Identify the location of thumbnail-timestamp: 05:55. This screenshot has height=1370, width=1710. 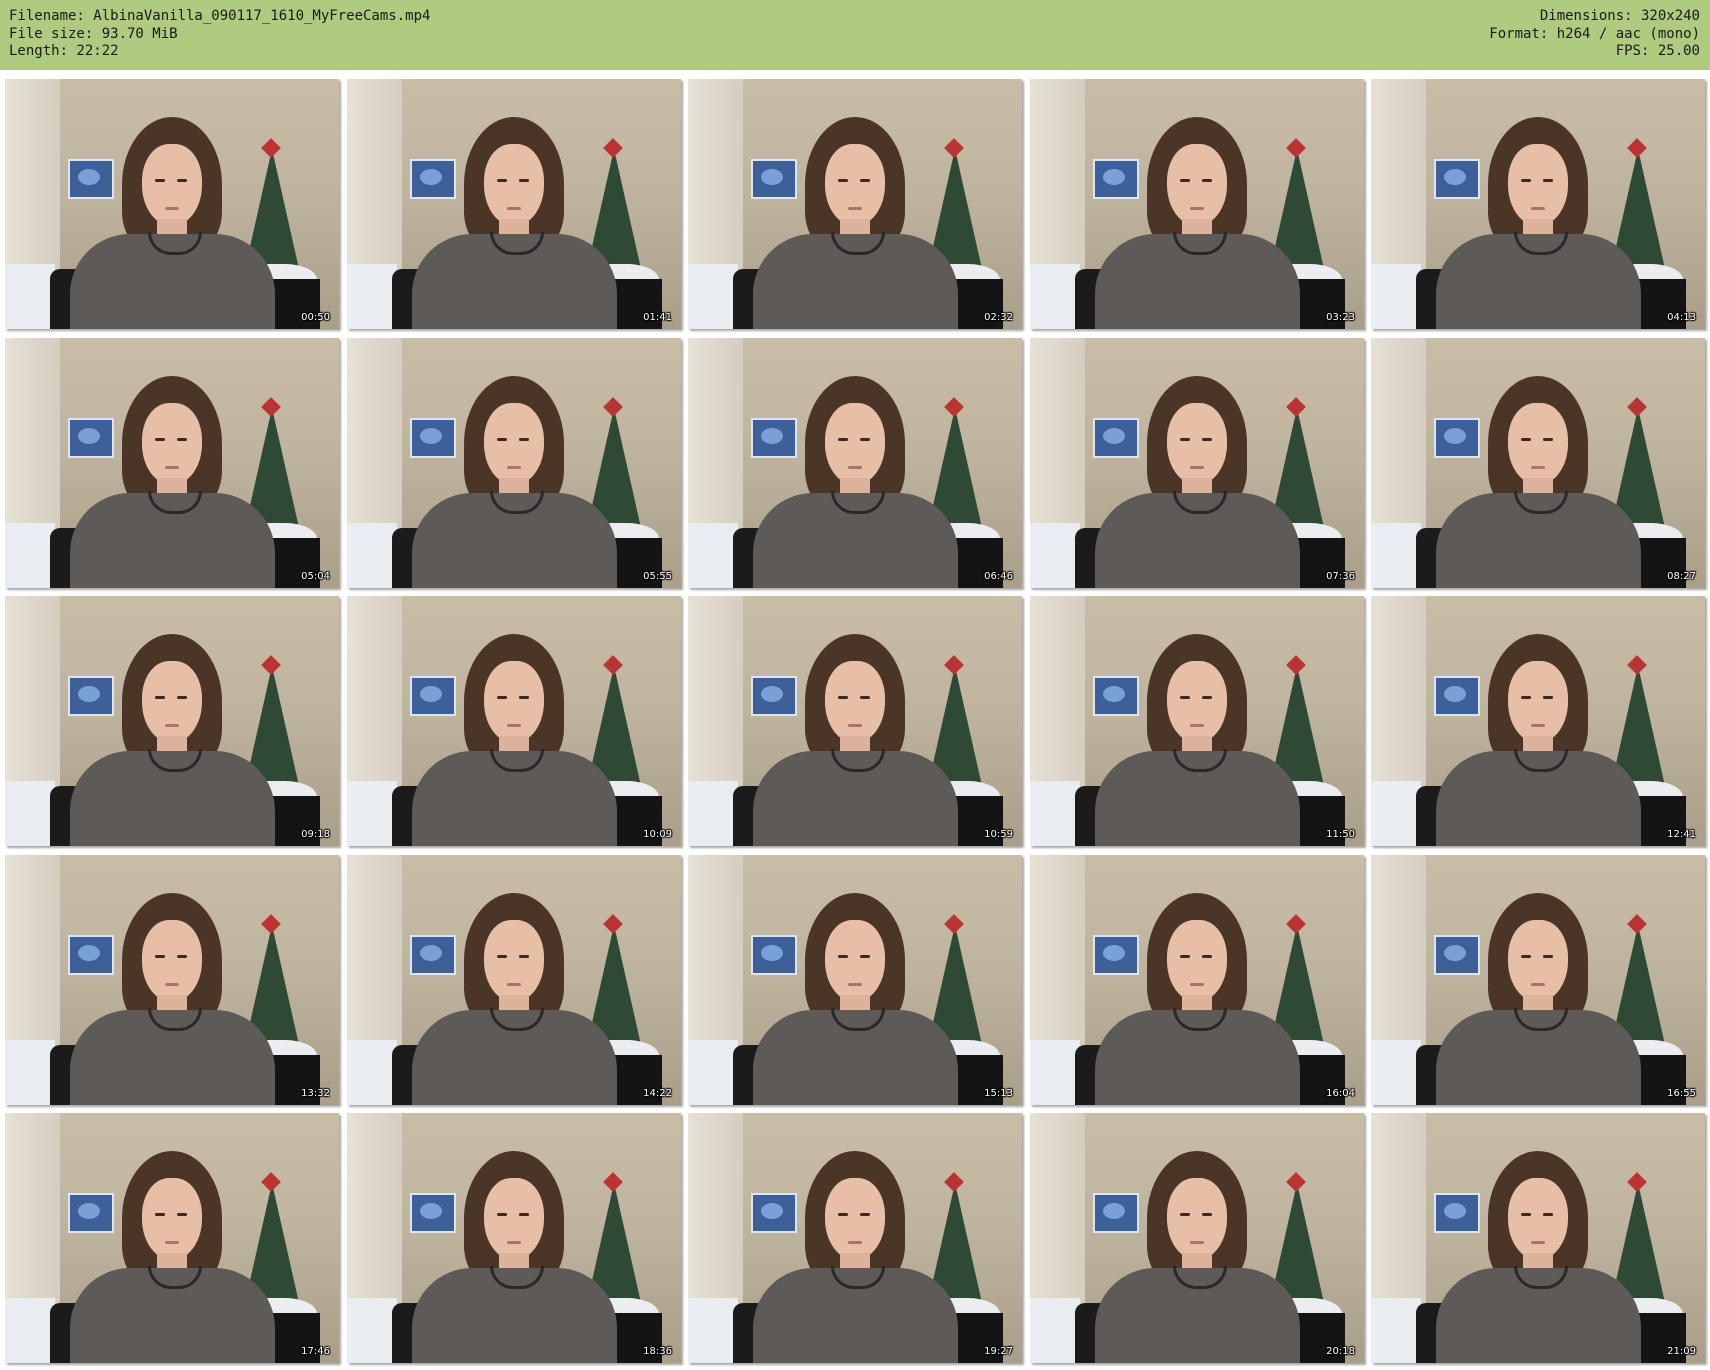
(657, 576).